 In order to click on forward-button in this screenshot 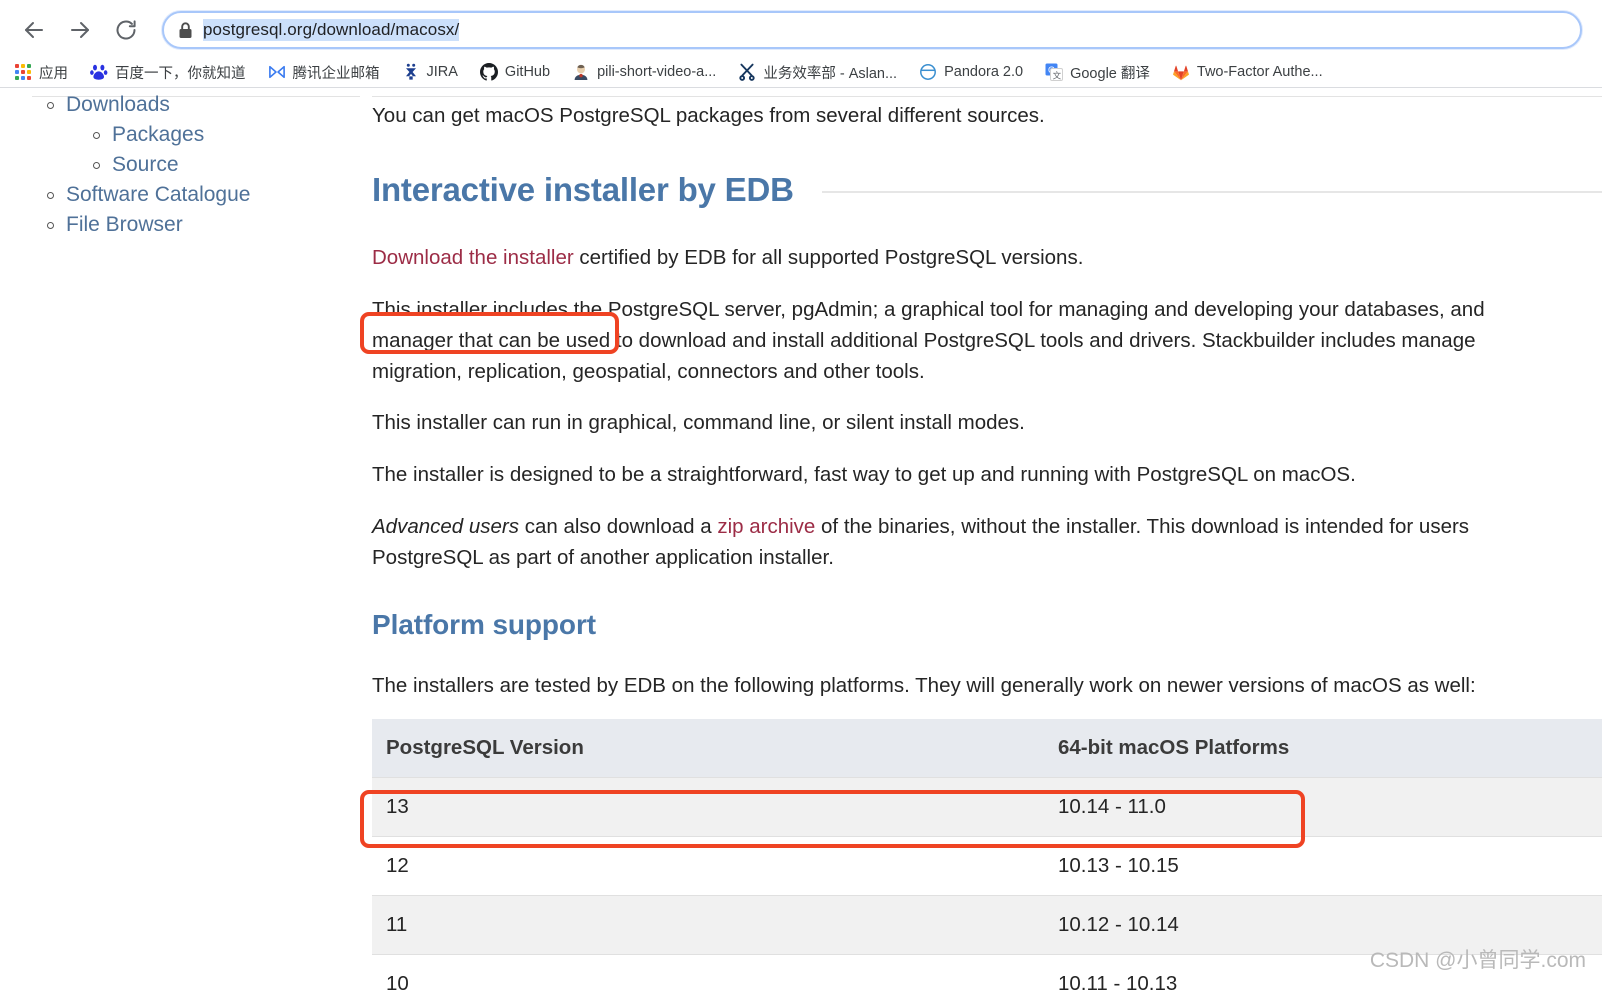, I will do `click(80, 30)`.